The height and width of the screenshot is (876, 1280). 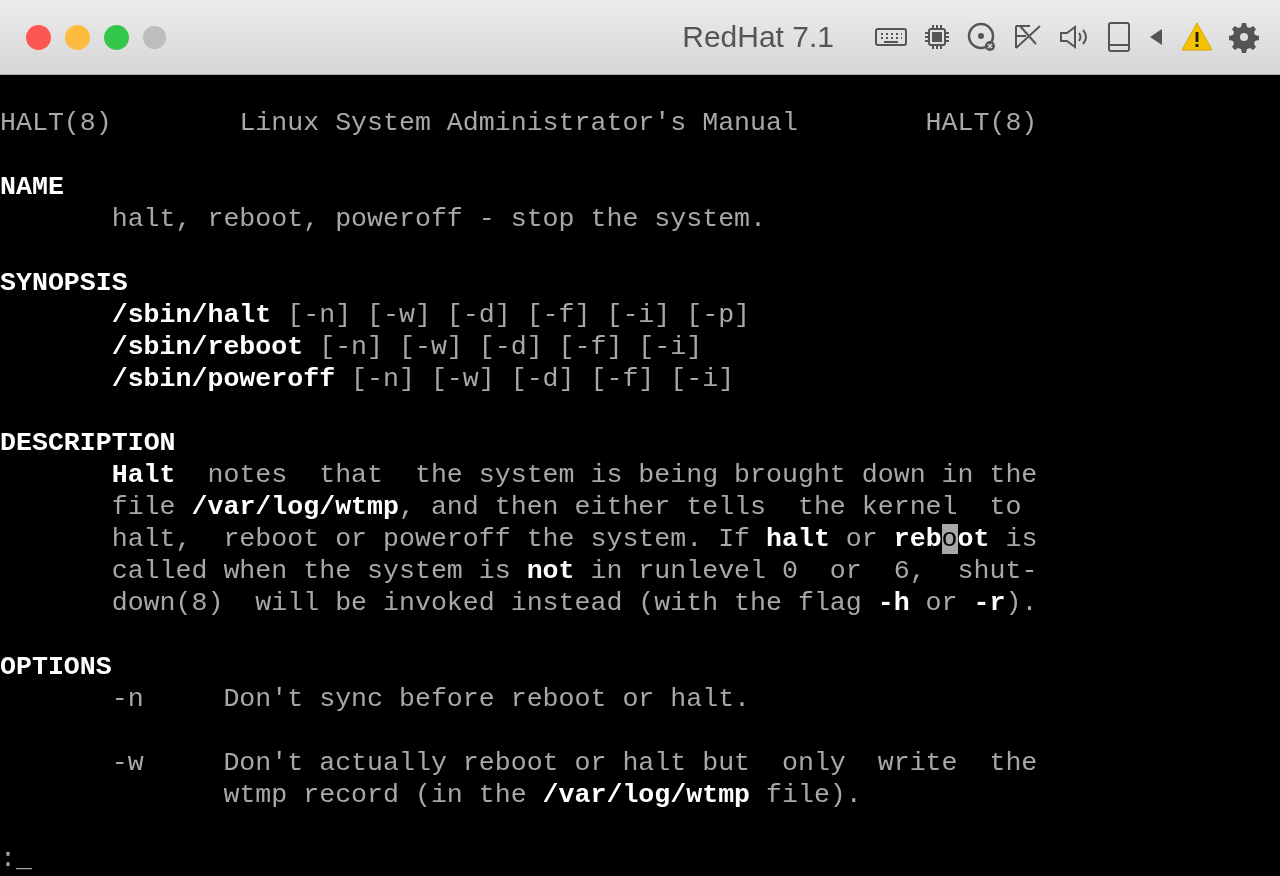 I want to click on disc-icon, so click(x=982, y=37).